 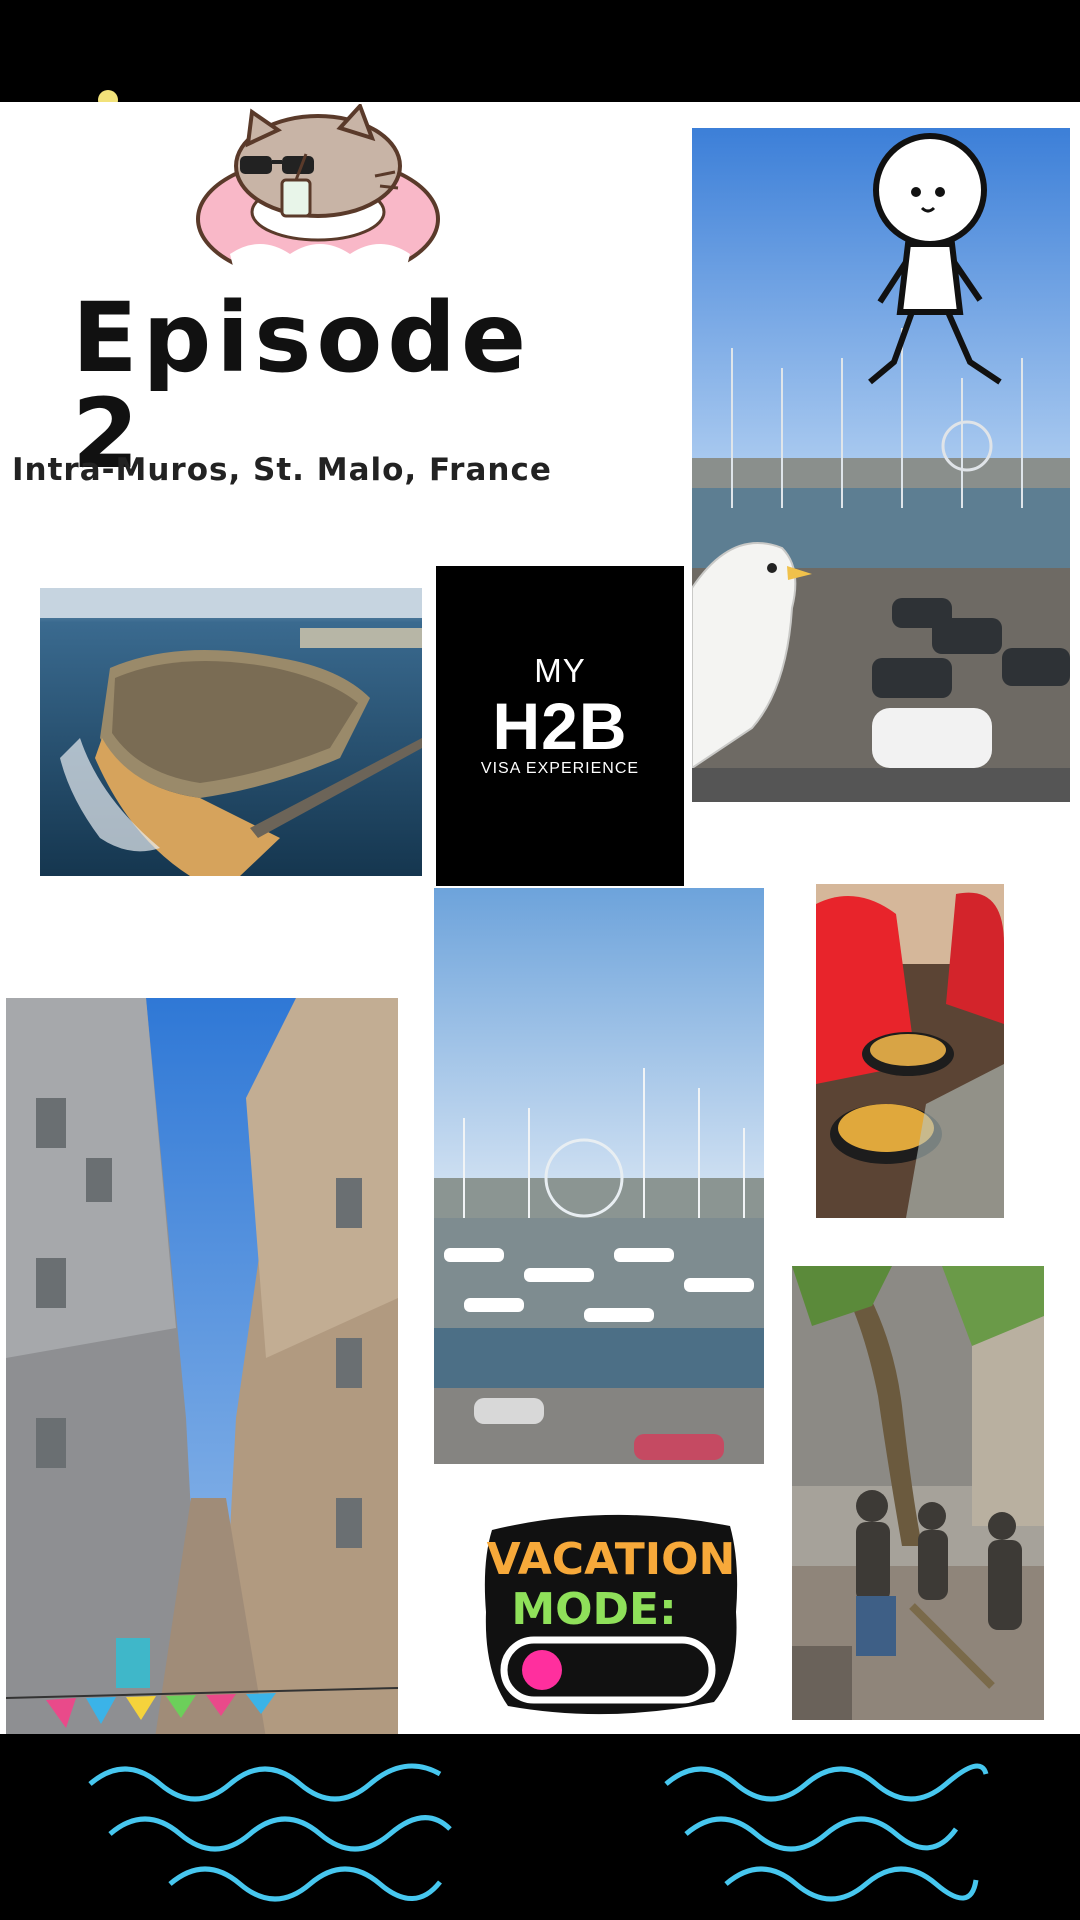 I want to click on right-wave-doodle, so click(x=826, y=1832).